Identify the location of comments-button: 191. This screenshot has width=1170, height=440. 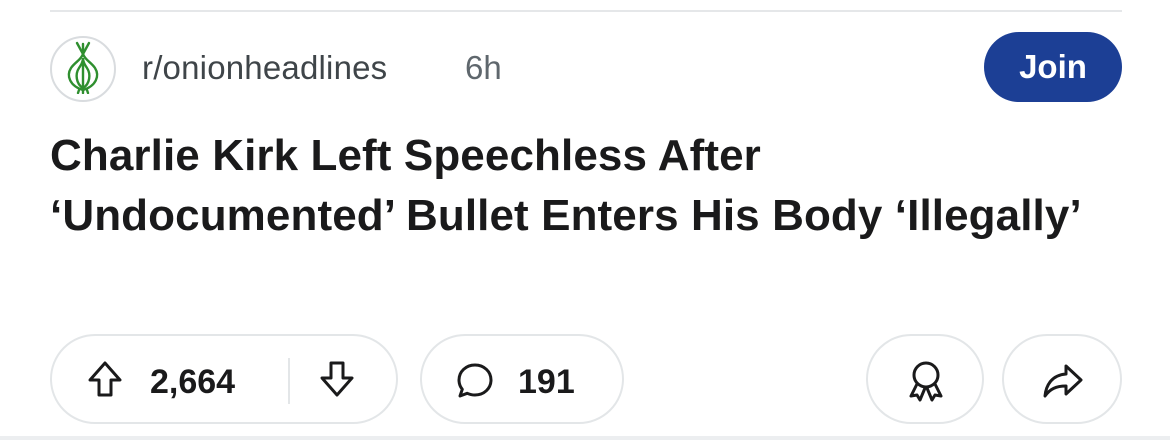
(522, 379).